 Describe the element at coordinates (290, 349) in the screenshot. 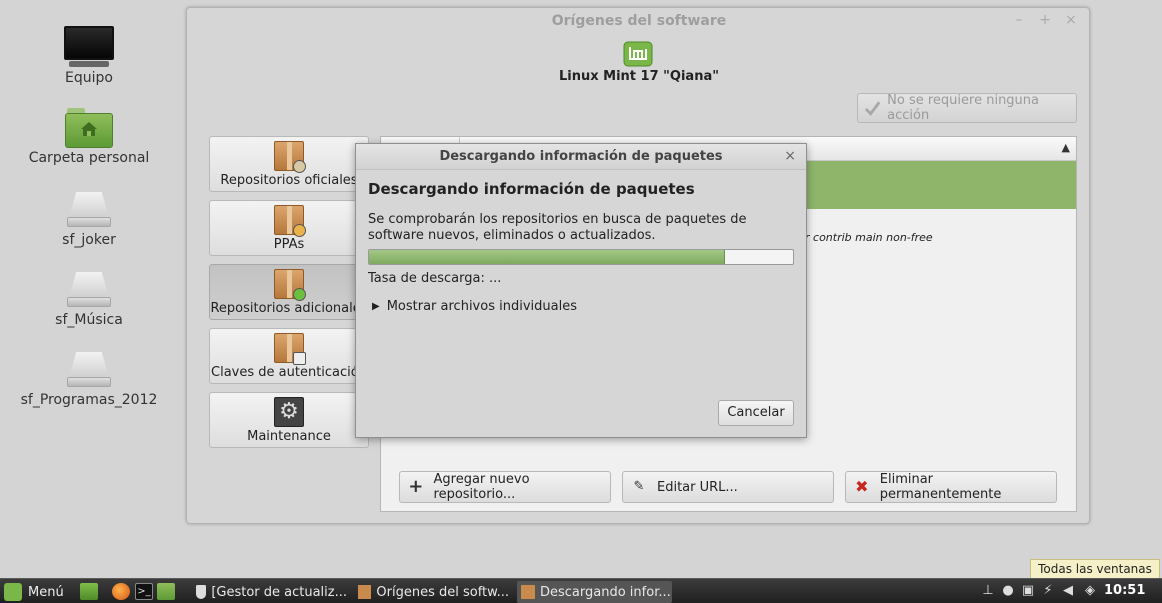

I see `package-key-icon` at that location.